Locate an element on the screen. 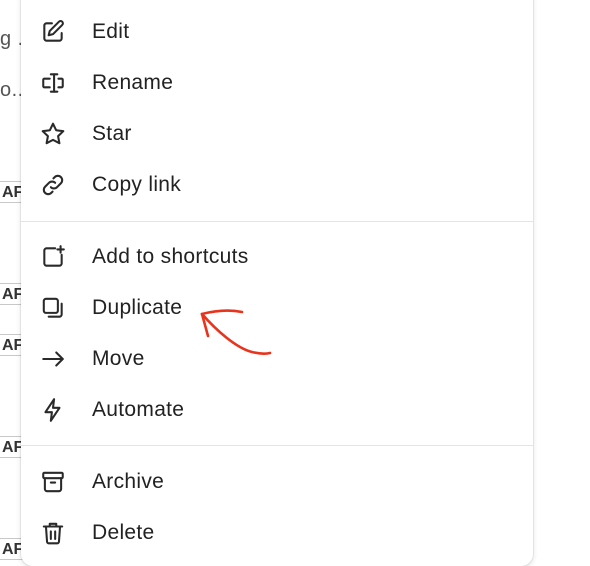 This screenshot has height=566, width=590. edit-icon is located at coordinates (53, 32).